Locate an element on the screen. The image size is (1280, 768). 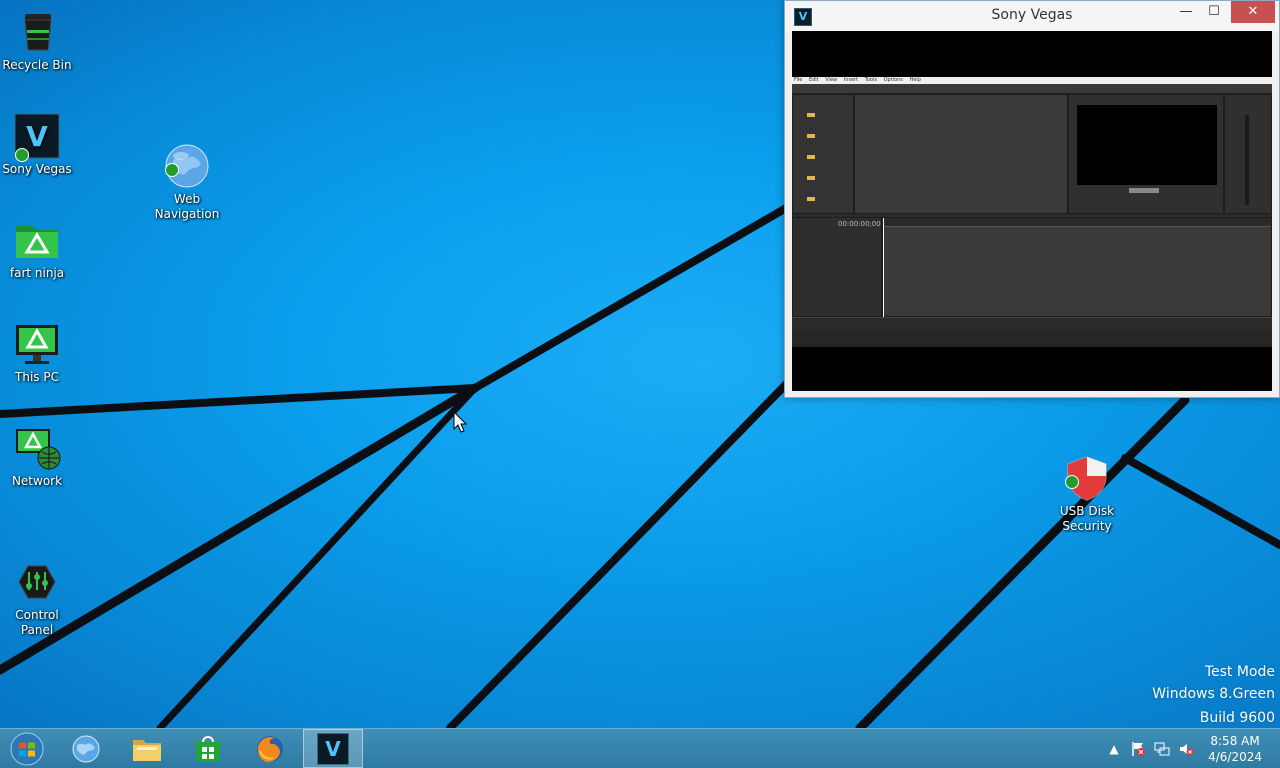
vegas-taskbar-icon: V is located at coordinates (333, 748).